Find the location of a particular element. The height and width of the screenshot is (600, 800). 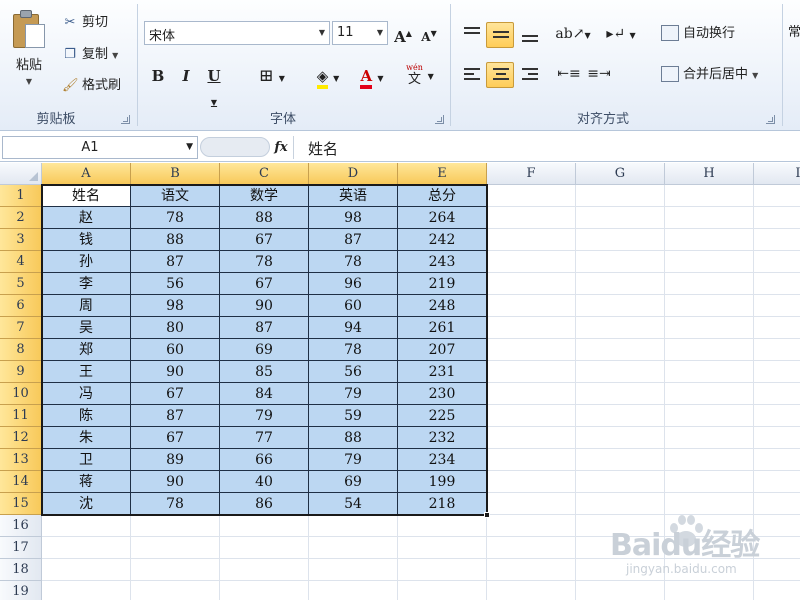

cell-a5: 李 is located at coordinates (86, 284).